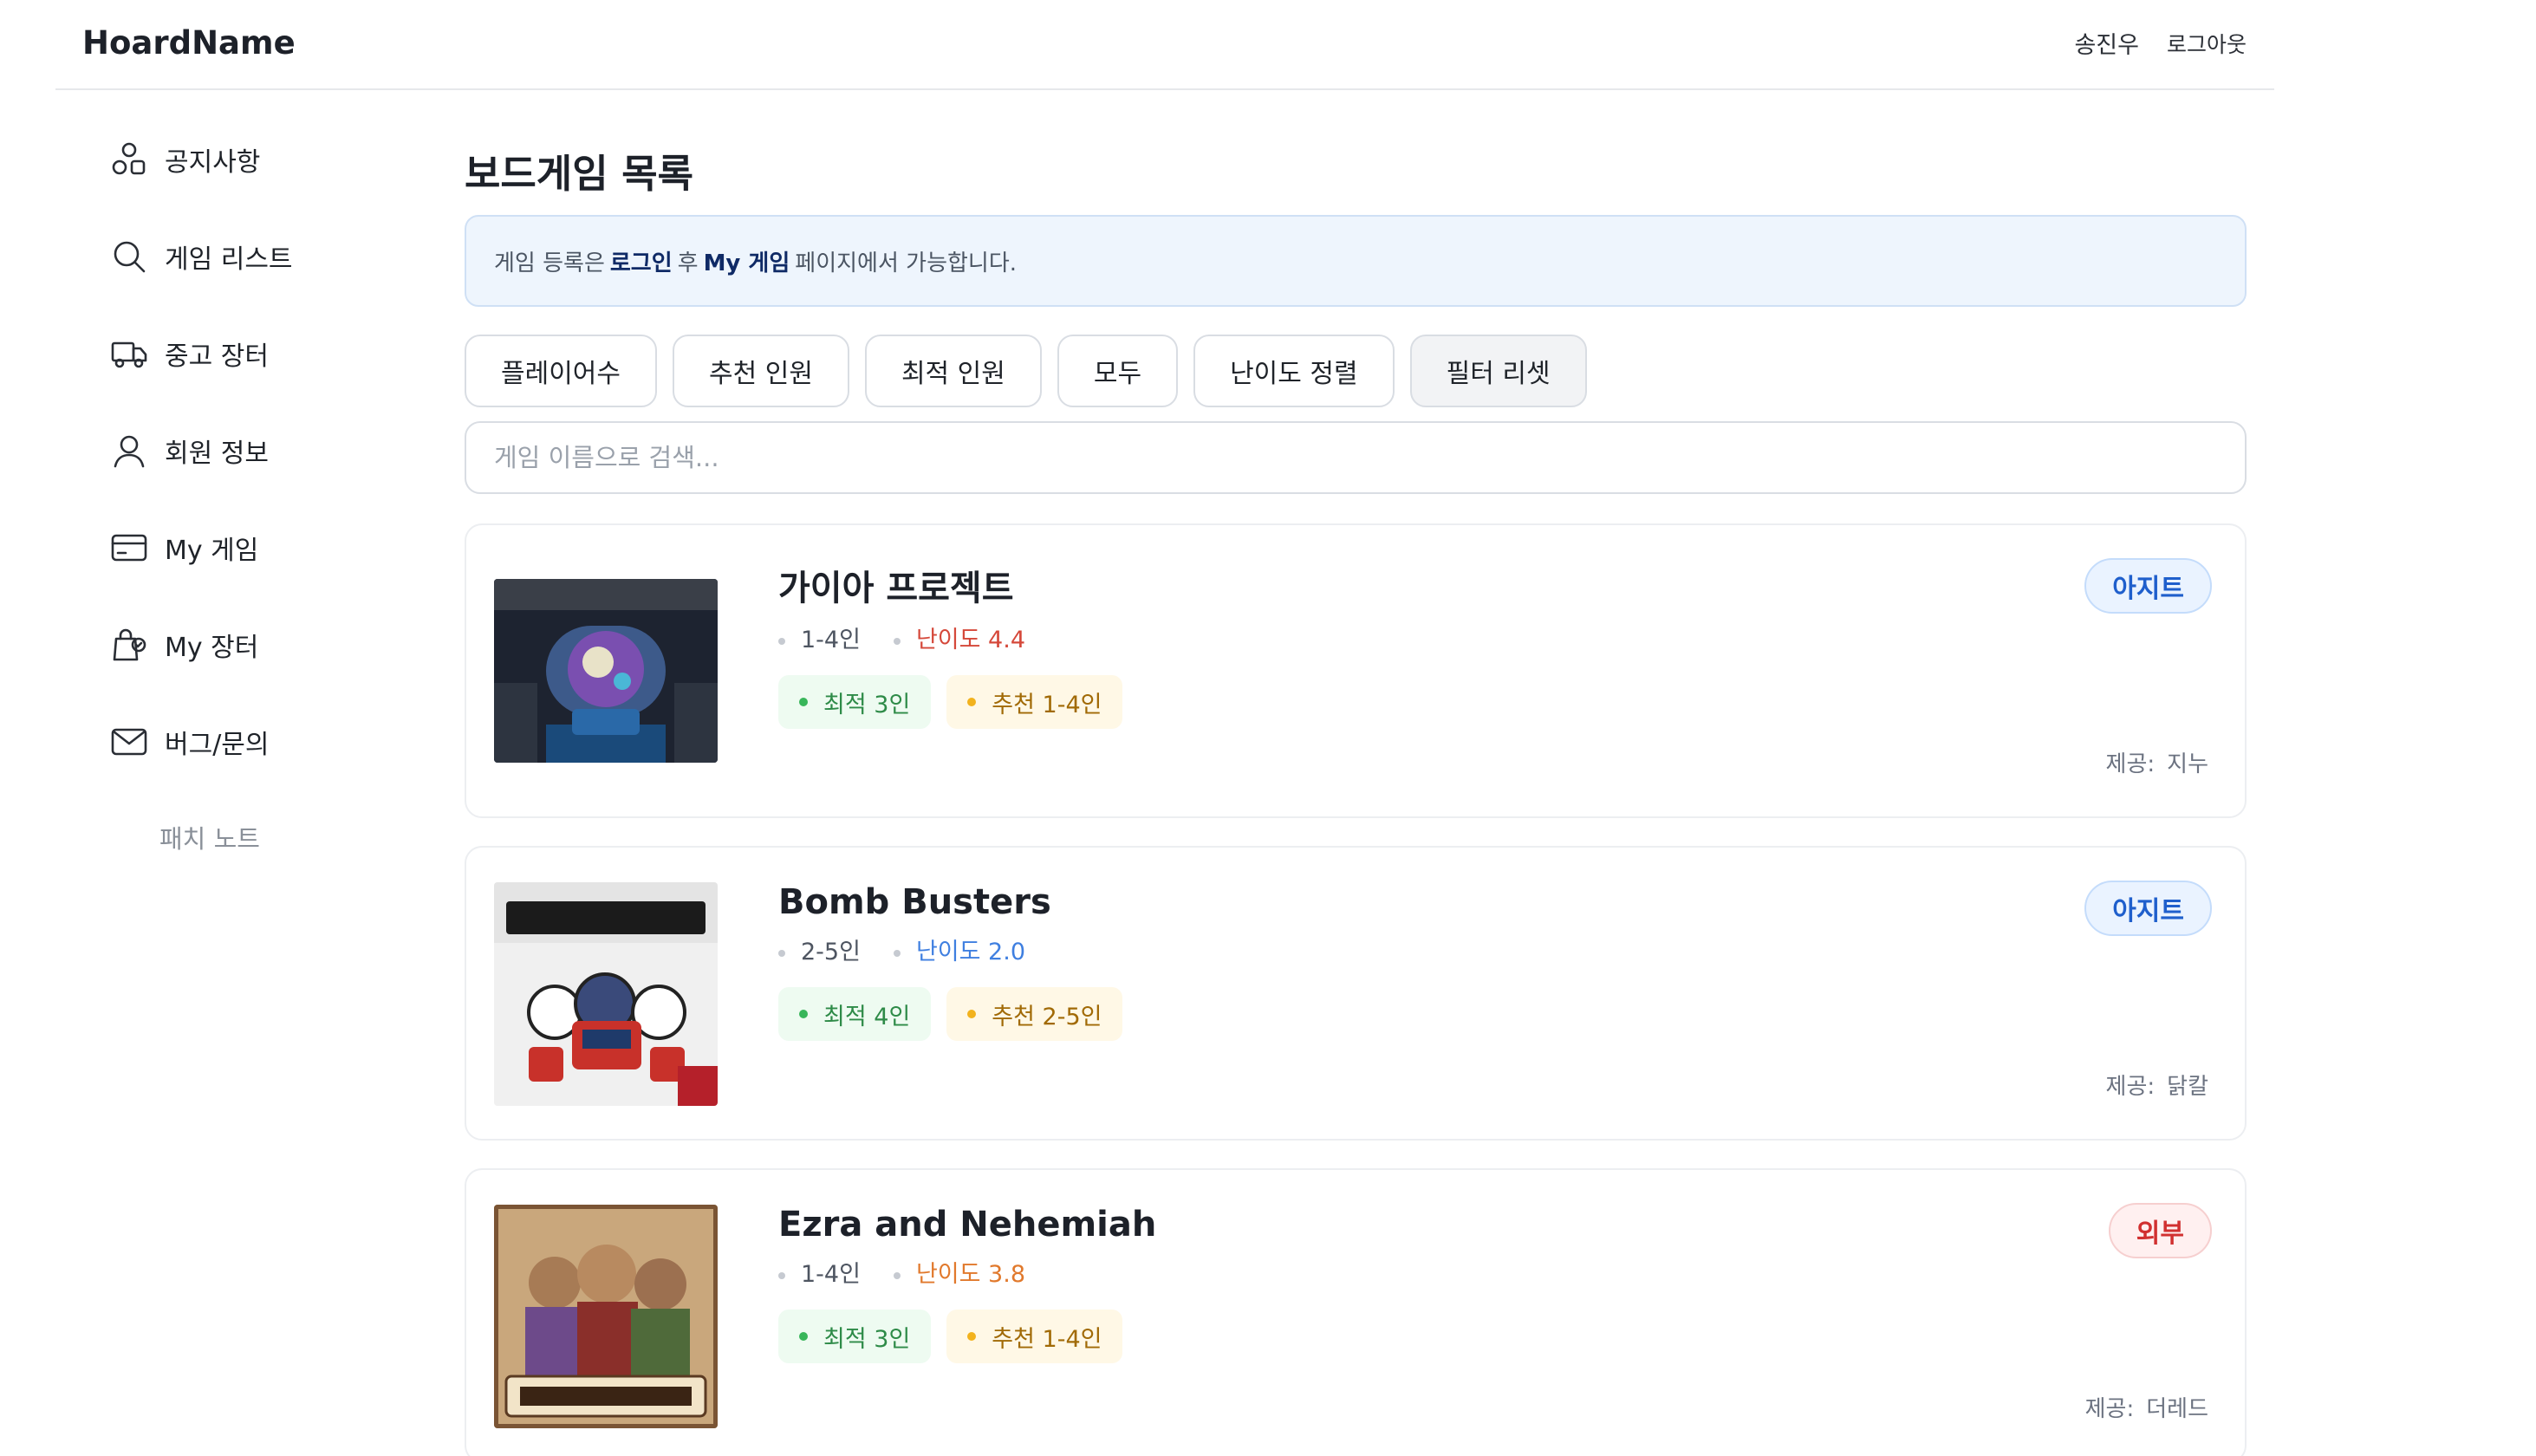  I want to click on notice-banner: 게임 등록은 로그인 후 My 게임 페이지에서 가능합니다., so click(1356, 261).